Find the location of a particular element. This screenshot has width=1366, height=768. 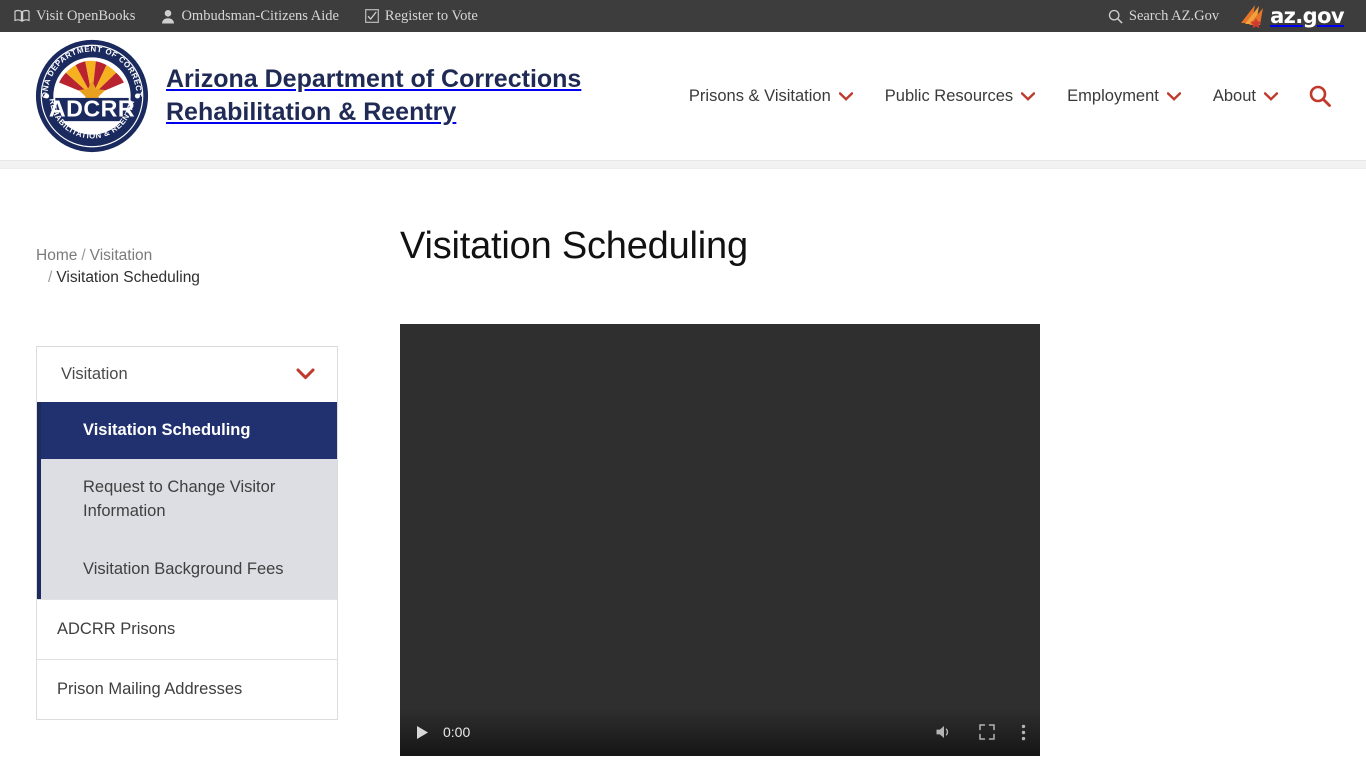

video-controls-right is located at coordinates (980, 732).